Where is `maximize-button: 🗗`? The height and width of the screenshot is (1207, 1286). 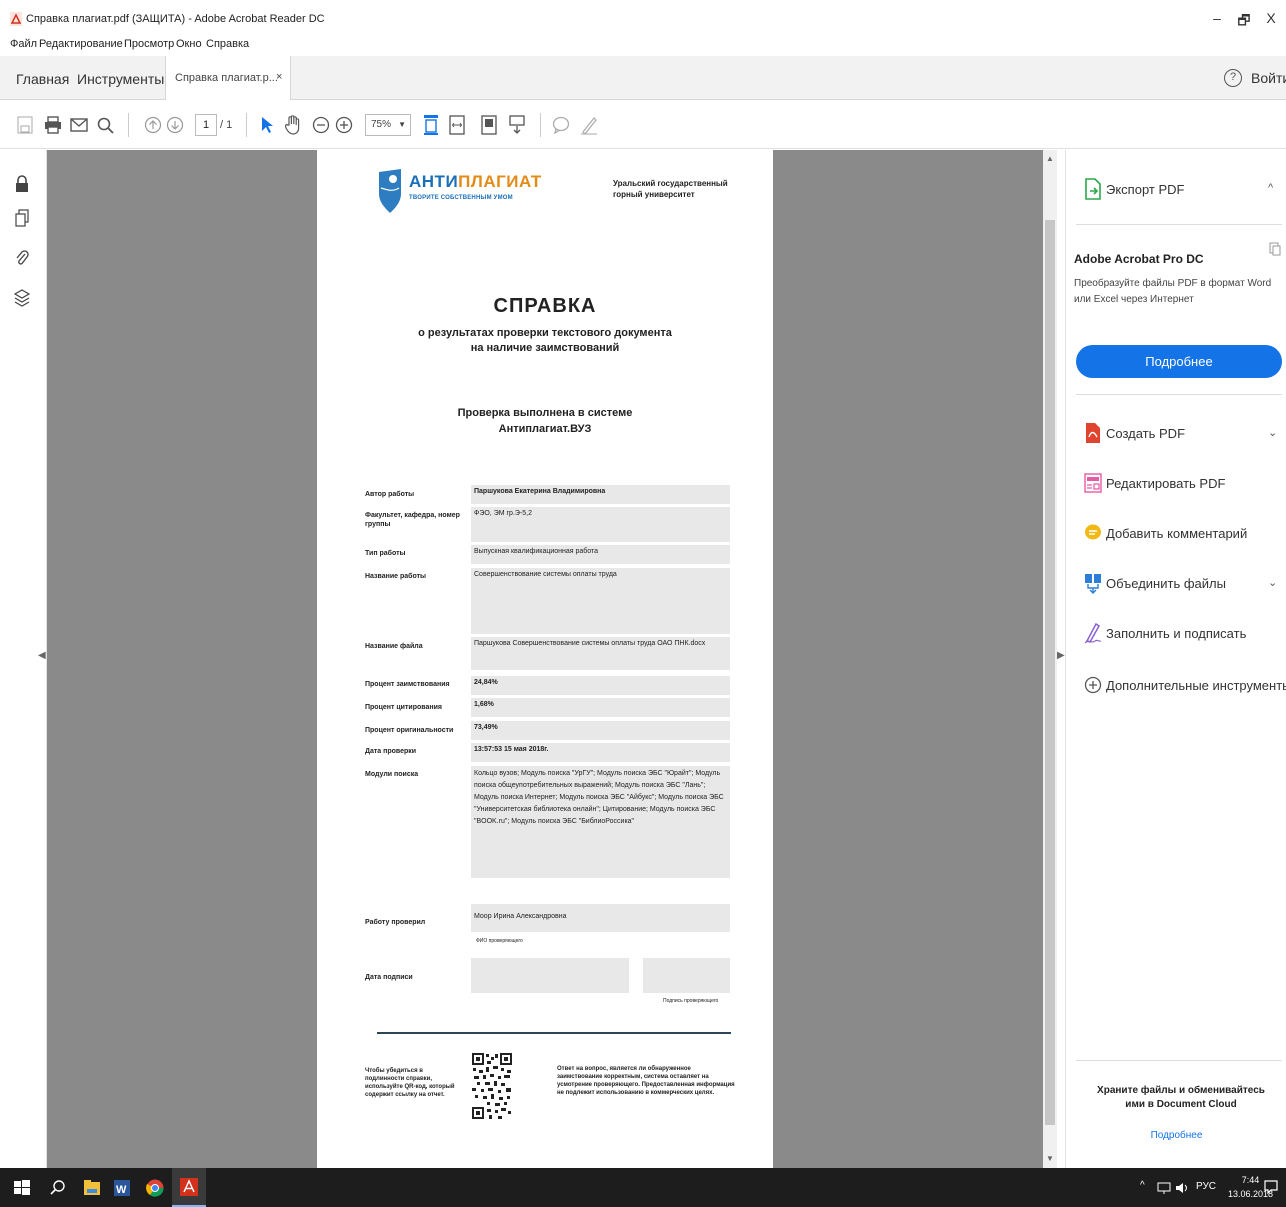 maximize-button: 🗗 is located at coordinates (1244, 22).